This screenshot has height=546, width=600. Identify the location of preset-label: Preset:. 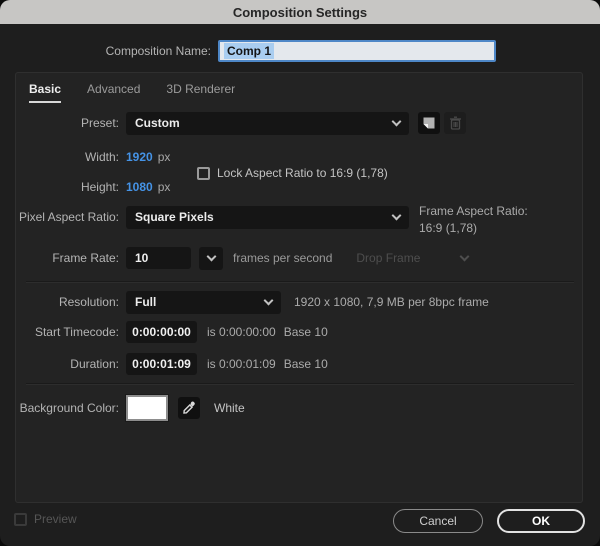
(99, 123).